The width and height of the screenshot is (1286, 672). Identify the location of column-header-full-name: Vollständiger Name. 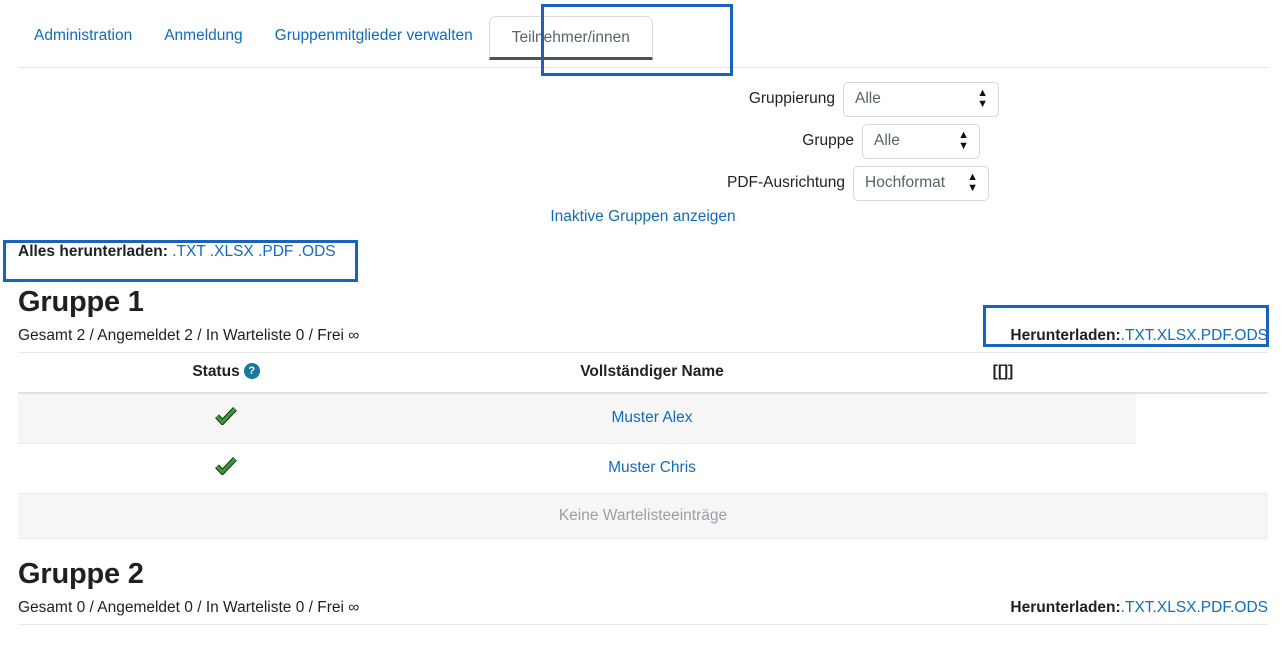
(652, 373).